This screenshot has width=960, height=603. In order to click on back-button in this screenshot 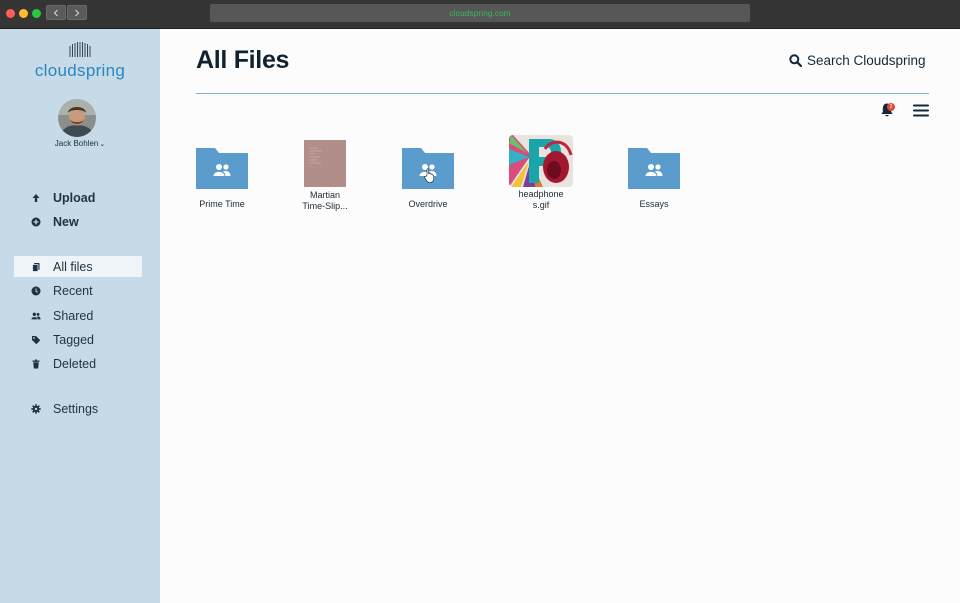, I will do `click(56, 12)`.